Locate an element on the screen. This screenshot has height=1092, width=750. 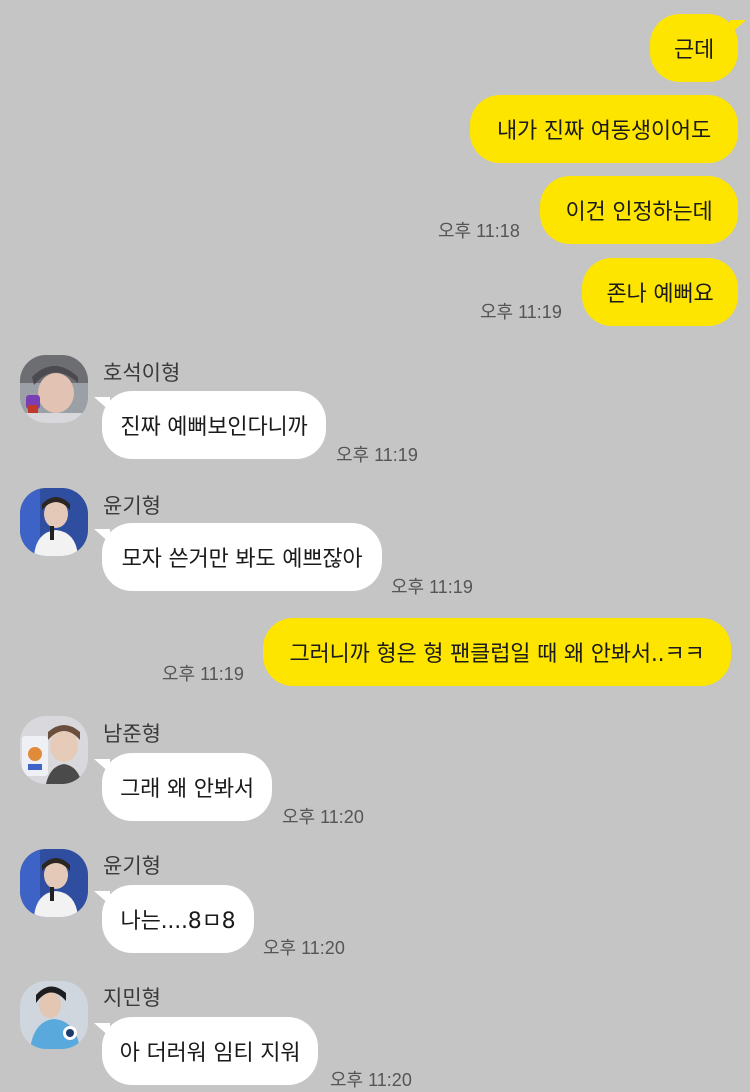
sender-name: 지민형 is located at coordinates (132, 998).